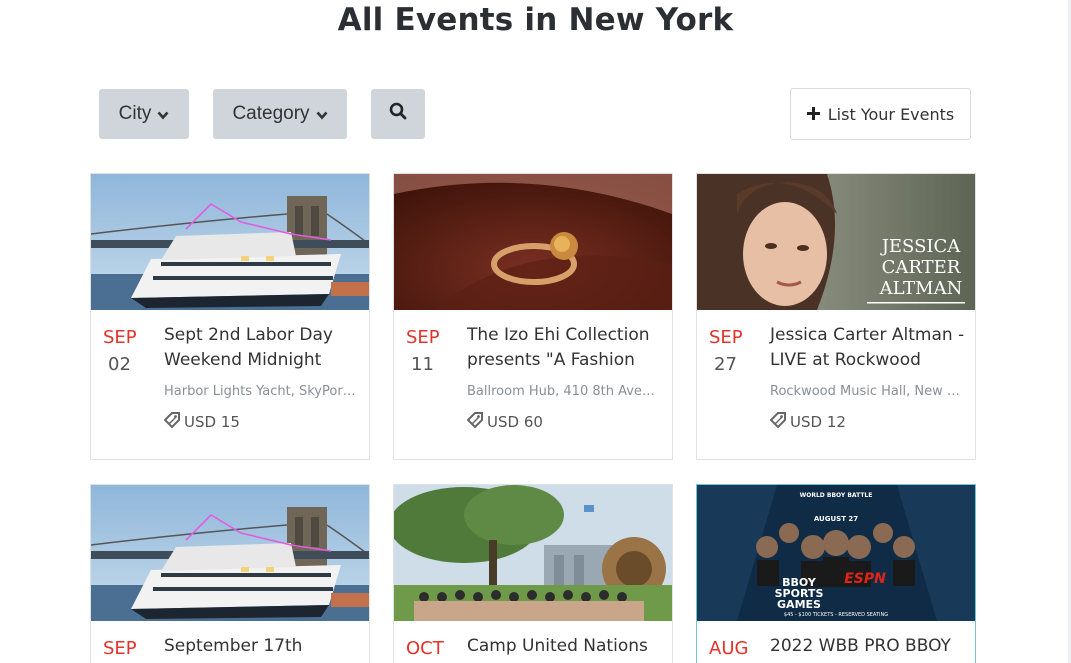 Image resolution: width=1071 pixels, height=663 pixels. What do you see at coordinates (891, 114) in the screenshot?
I see `list-your-events-label: List Your Events` at bounding box center [891, 114].